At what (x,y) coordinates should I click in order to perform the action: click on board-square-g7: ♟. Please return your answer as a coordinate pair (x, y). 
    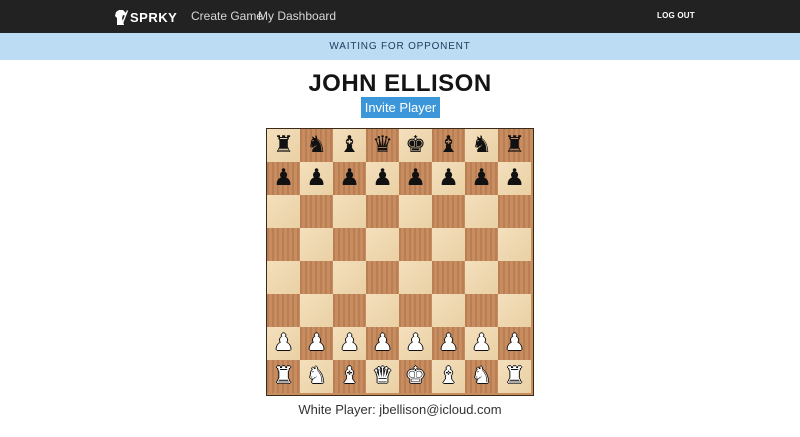
    Looking at the image, I should click on (481, 178).